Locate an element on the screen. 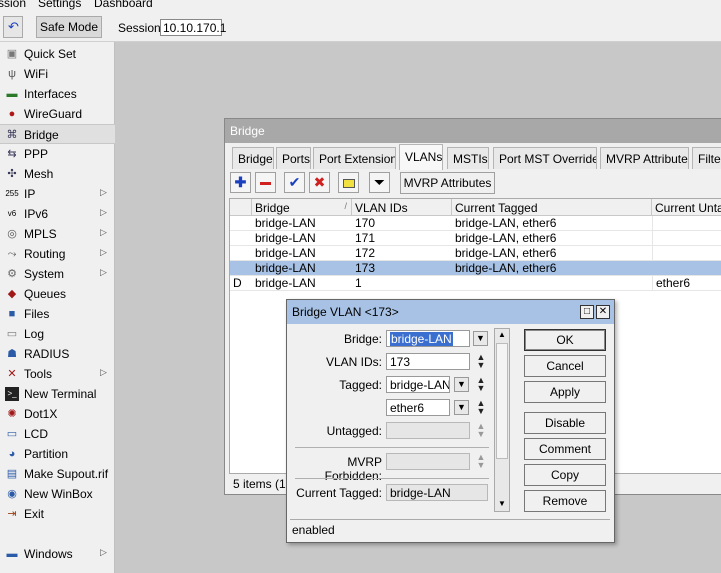 This screenshot has width=721, height=573. safe-mode-button: Safe Mode is located at coordinates (69, 27).